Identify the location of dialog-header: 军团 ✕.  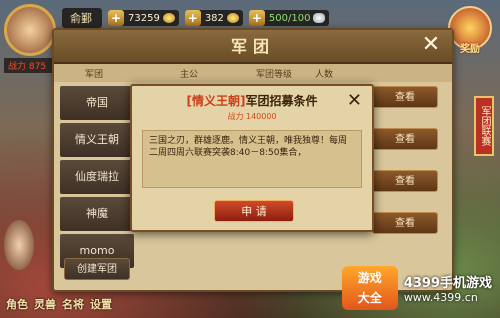
(253, 47).